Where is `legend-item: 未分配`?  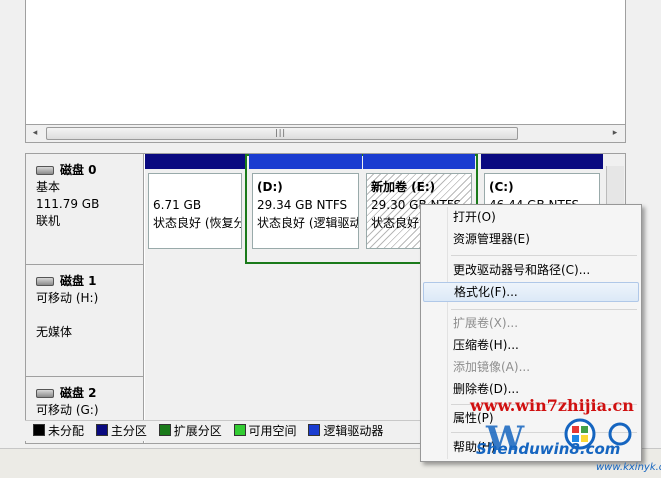
legend-item: 未分配 is located at coordinates (58, 431).